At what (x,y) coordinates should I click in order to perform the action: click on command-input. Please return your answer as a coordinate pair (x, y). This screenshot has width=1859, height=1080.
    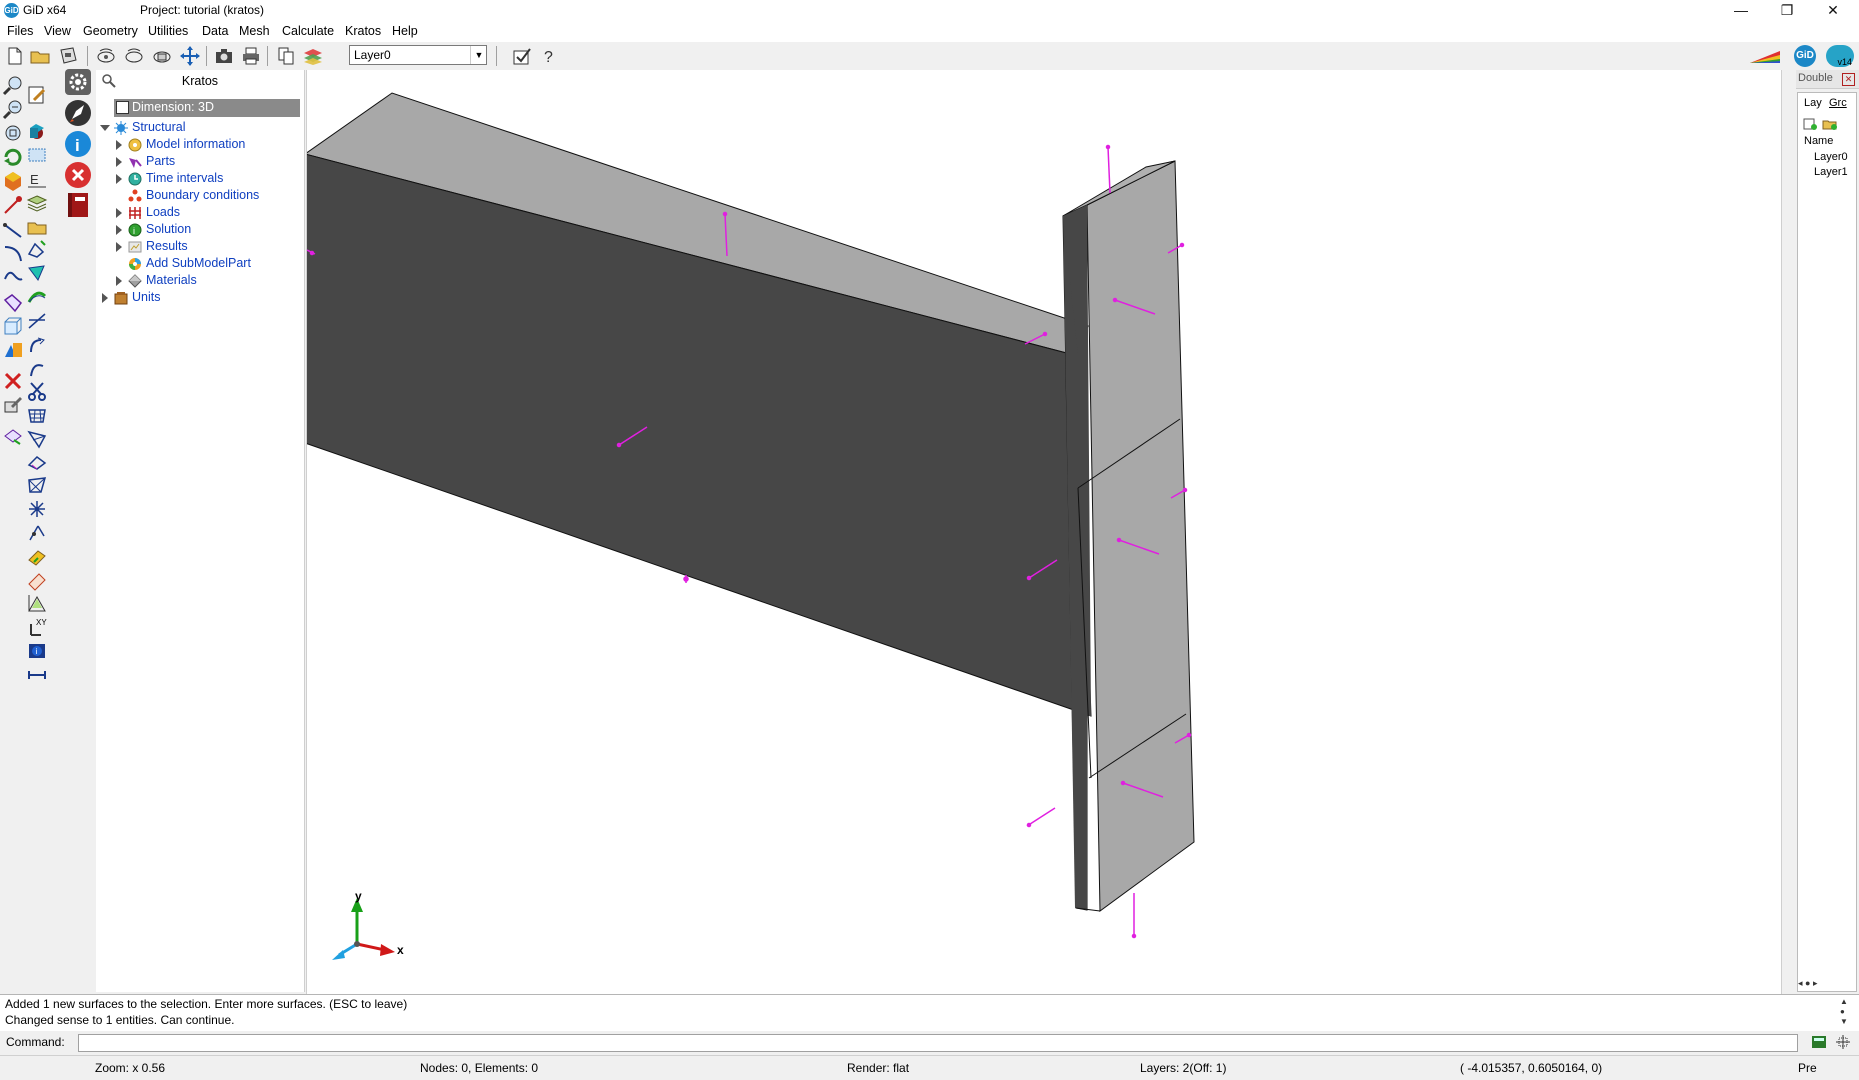
    Looking at the image, I should click on (938, 1043).